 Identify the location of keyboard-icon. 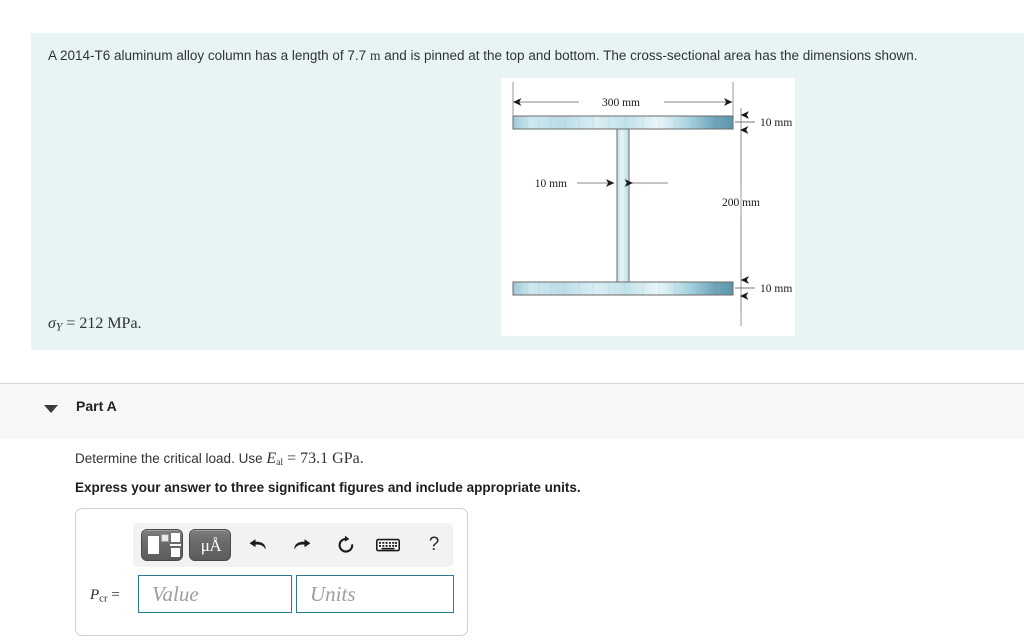
(388, 545).